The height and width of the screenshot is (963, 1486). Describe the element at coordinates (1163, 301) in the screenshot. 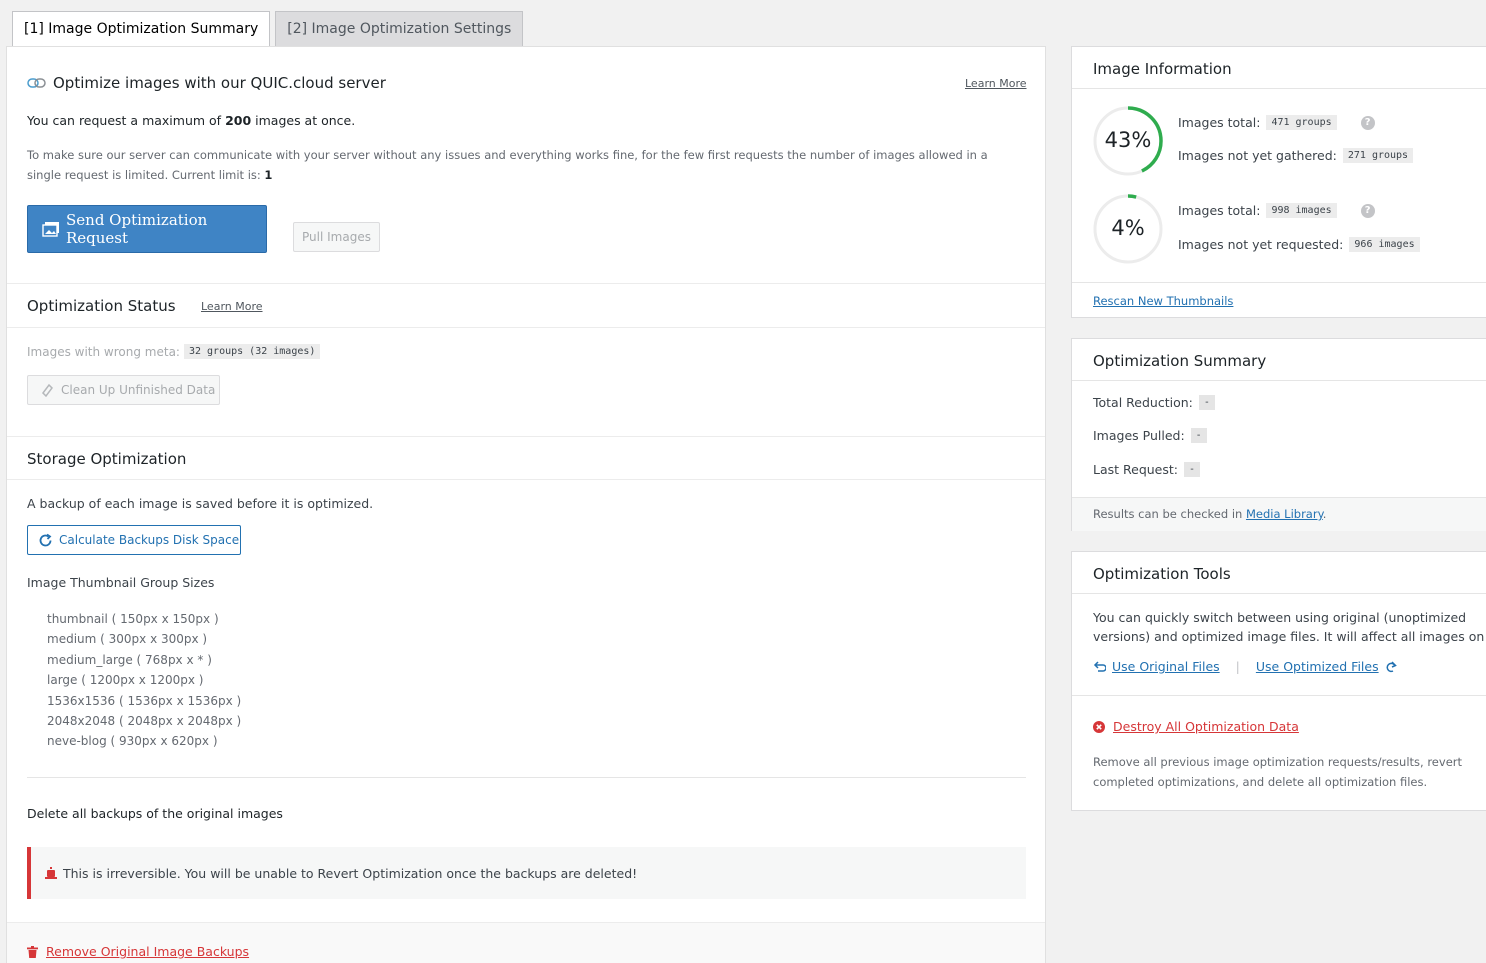

I see `rescan-new-thumbnails-link: Rescan New Thumbnails` at that location.